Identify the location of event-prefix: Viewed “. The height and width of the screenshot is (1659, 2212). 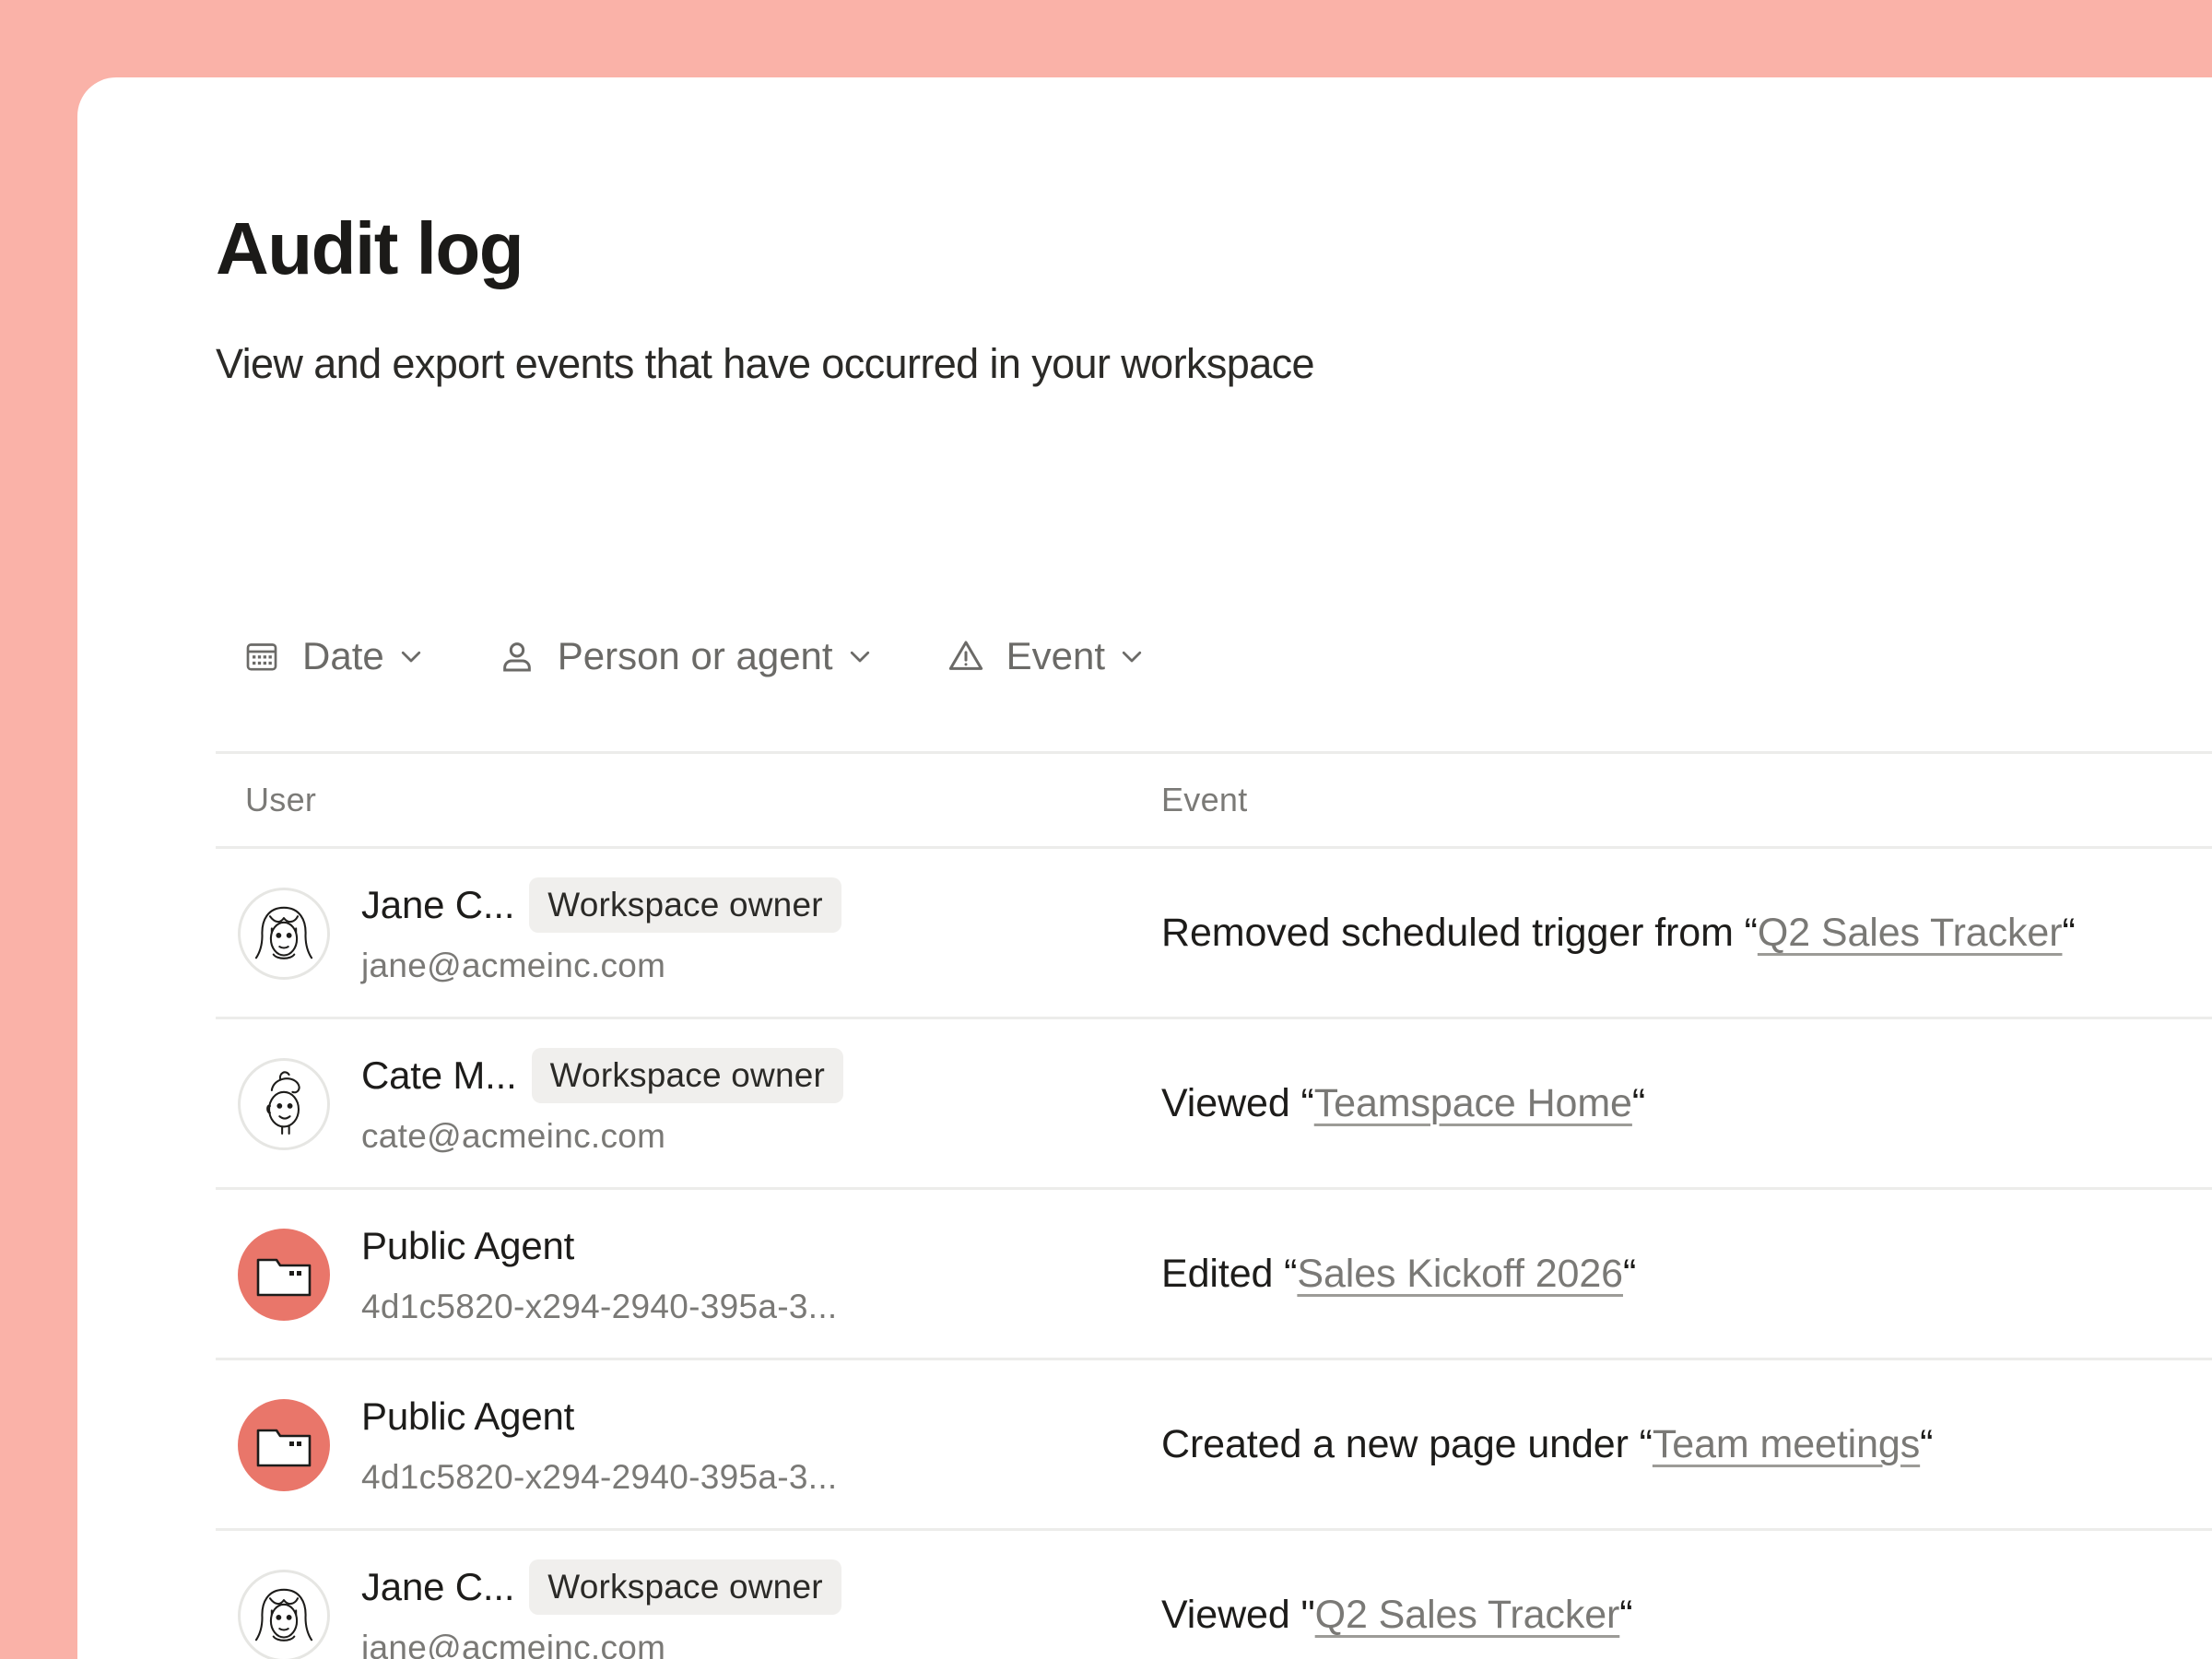
(1237, 1103).